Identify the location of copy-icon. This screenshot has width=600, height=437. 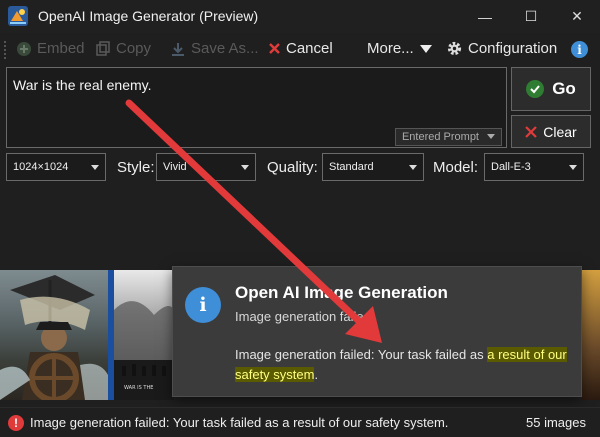
(103, 48).